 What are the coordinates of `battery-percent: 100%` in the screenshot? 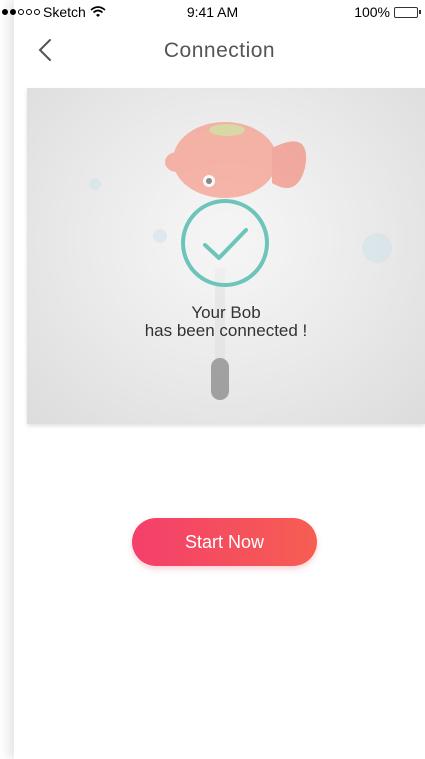 It's located at (372, 12).